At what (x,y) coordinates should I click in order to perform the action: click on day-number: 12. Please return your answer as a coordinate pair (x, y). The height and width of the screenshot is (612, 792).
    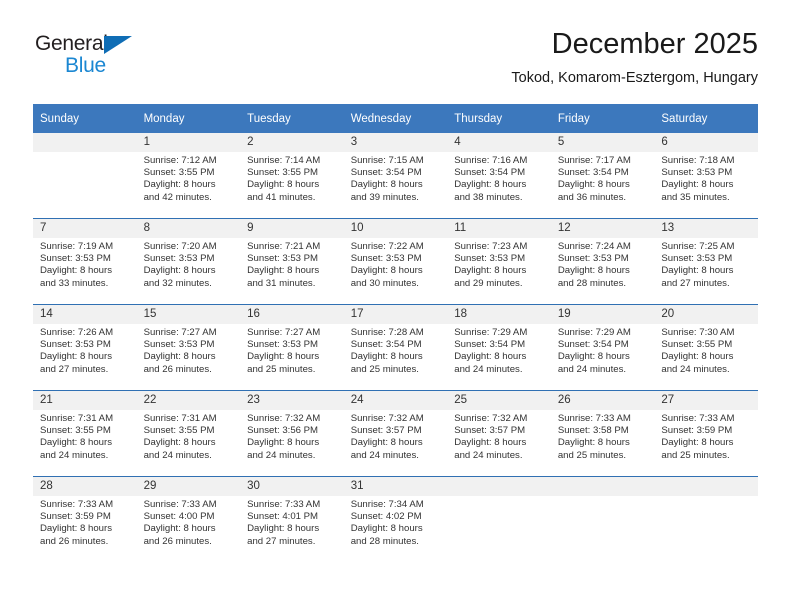
    Looking at the image, I should click on (602, 228).